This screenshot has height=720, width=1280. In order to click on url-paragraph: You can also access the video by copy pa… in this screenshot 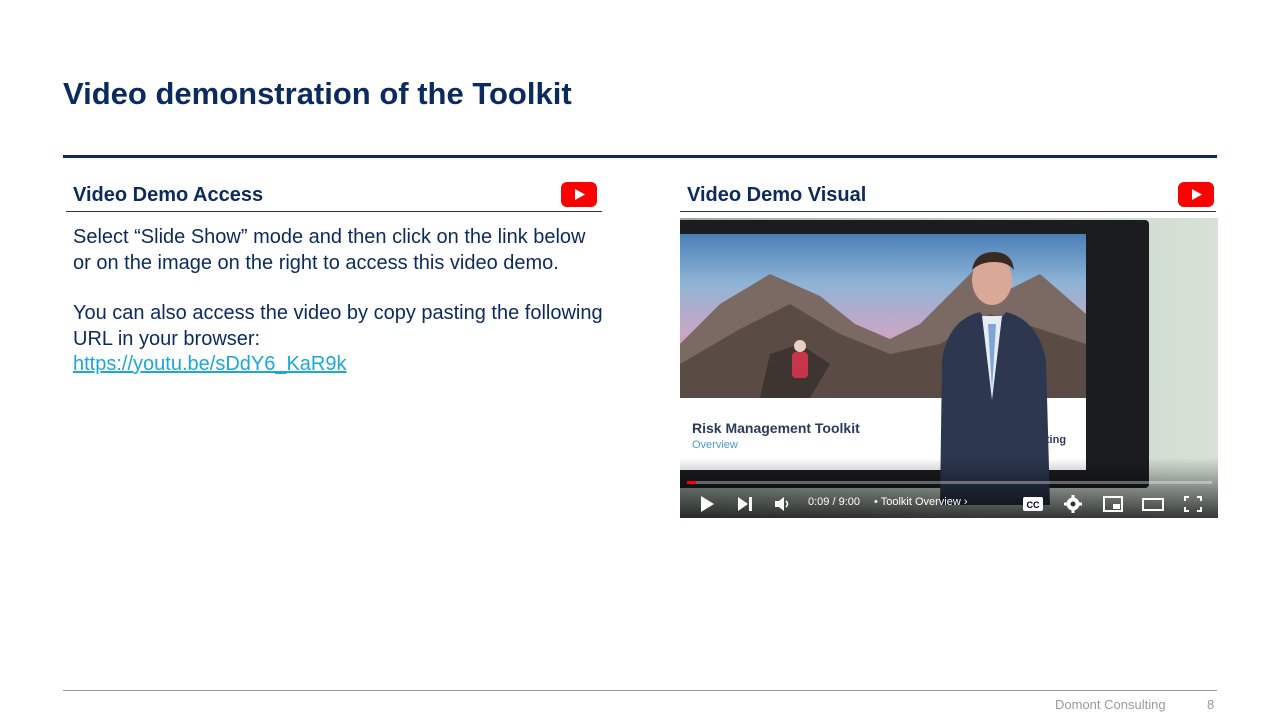, I will do `click(338, 326)`.